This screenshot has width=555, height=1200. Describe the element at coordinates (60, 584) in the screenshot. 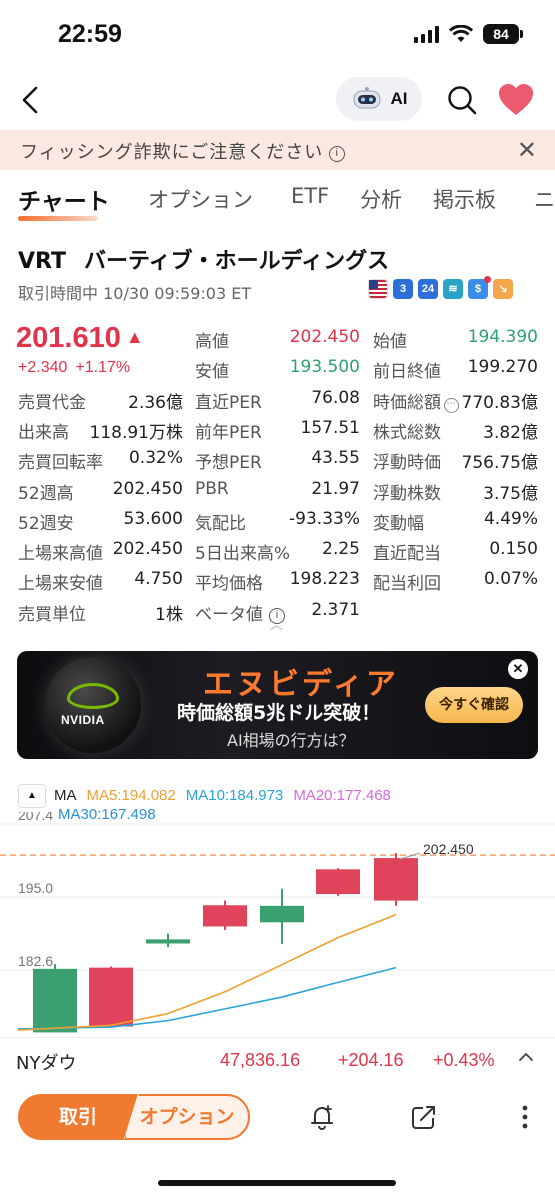

I see `quote-label: 上場来安値` at that location.